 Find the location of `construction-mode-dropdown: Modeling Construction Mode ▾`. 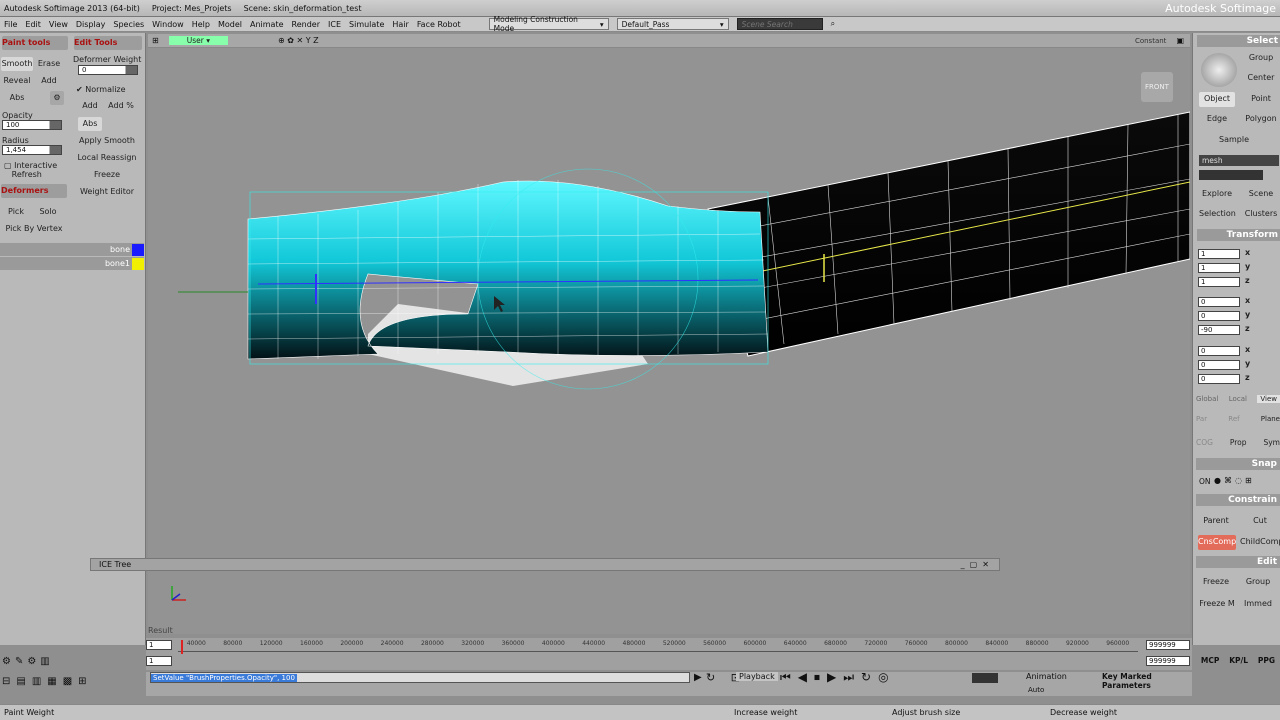

construction-mode-dropdown: Modeling Construction Mode ▾ is located at coordinates (548, 24).